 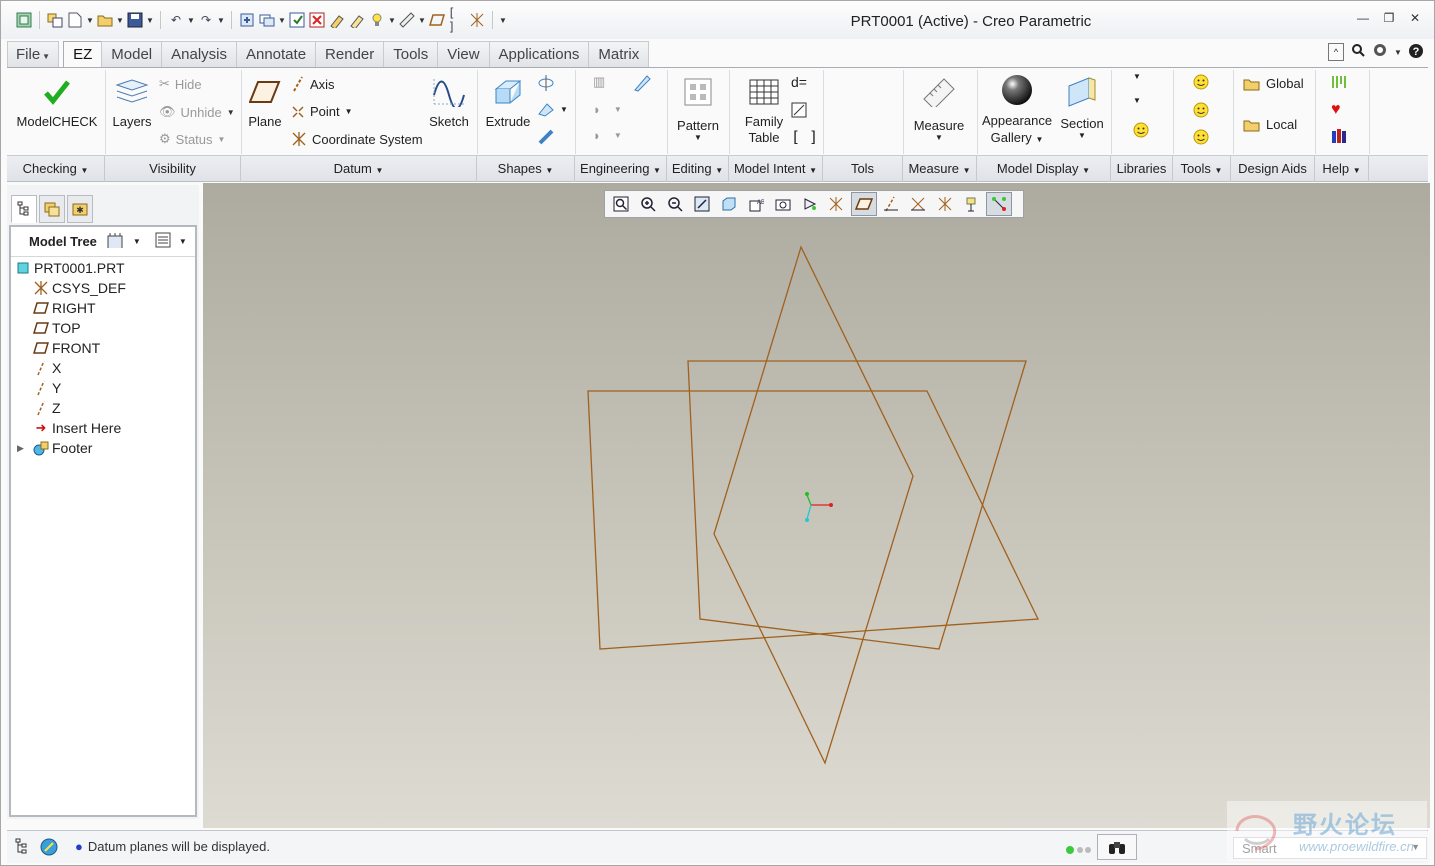 What do you see at coordinates (1339, 82) in the screenshot?
I see `help-tool-icon` at bounding box center [1339, 82].